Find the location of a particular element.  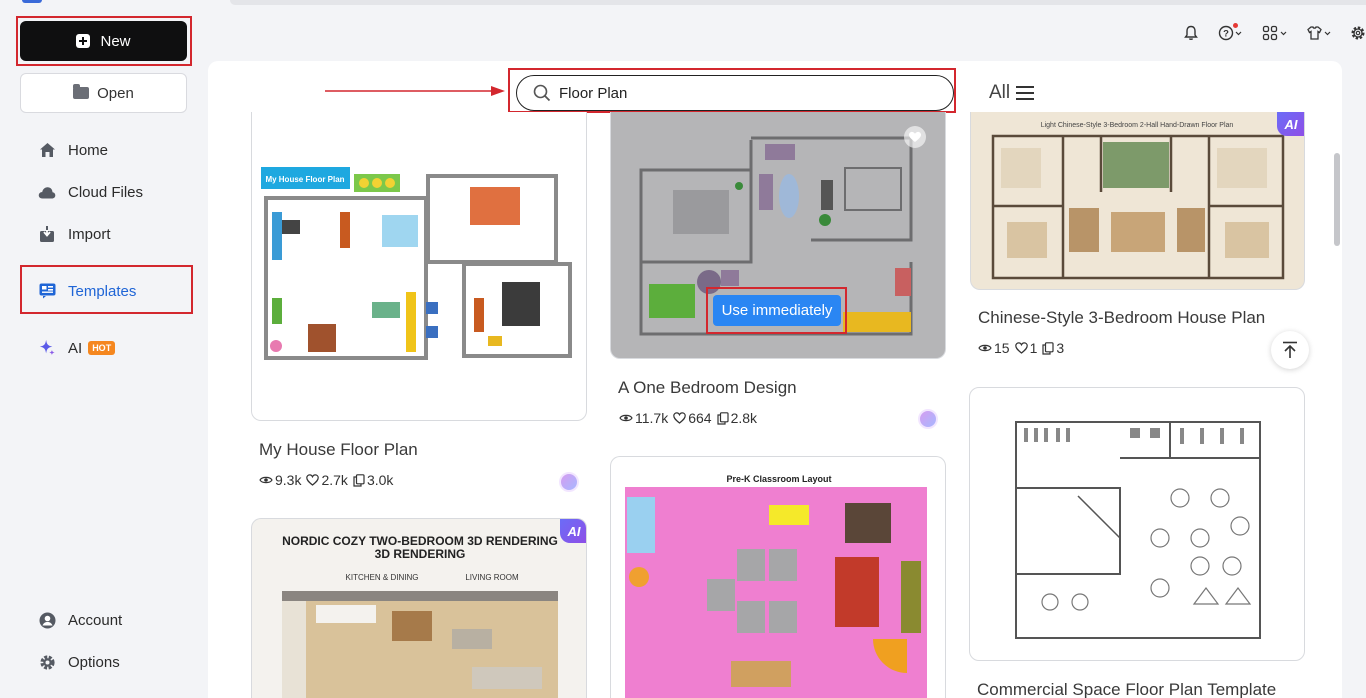

floor-plan-thumbnail is located at coordinates (1138, 530).